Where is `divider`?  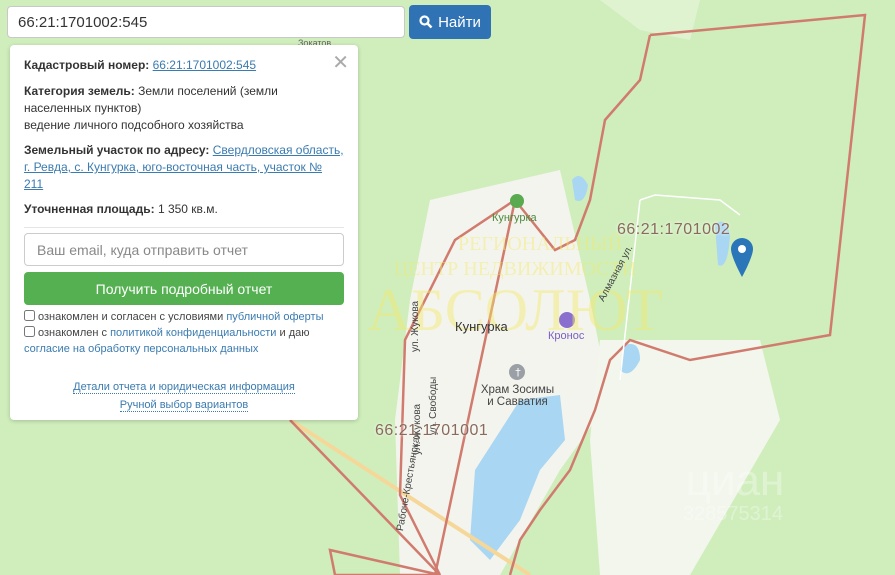 divider is located at coordinates (184, 227).